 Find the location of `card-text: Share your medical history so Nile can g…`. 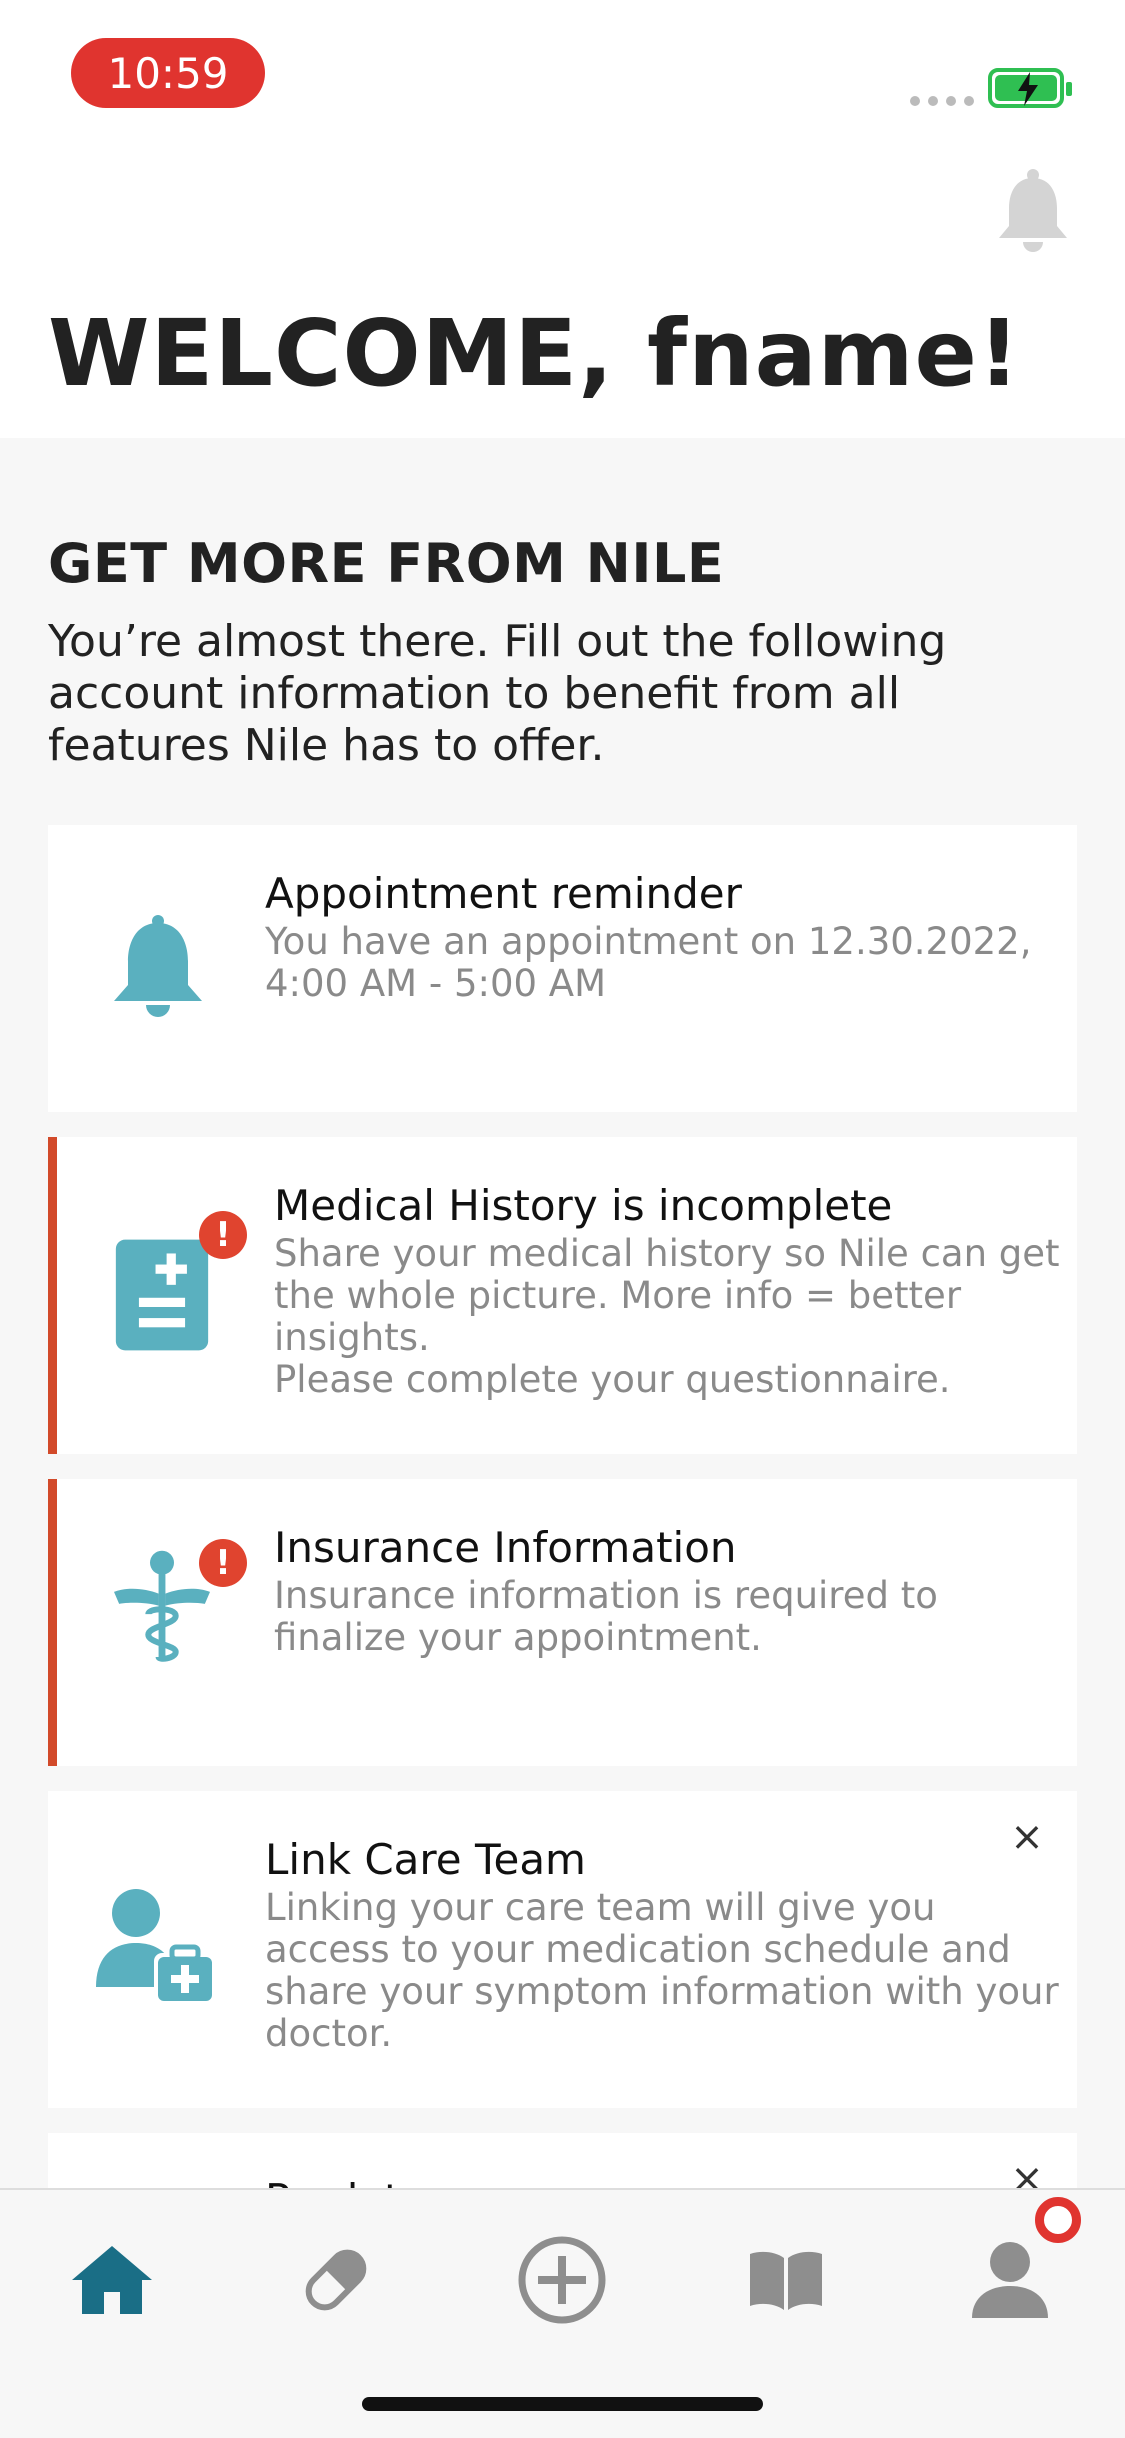

card-text: Share your medical history so Nile can g… is located at coordinates (667, 1316).